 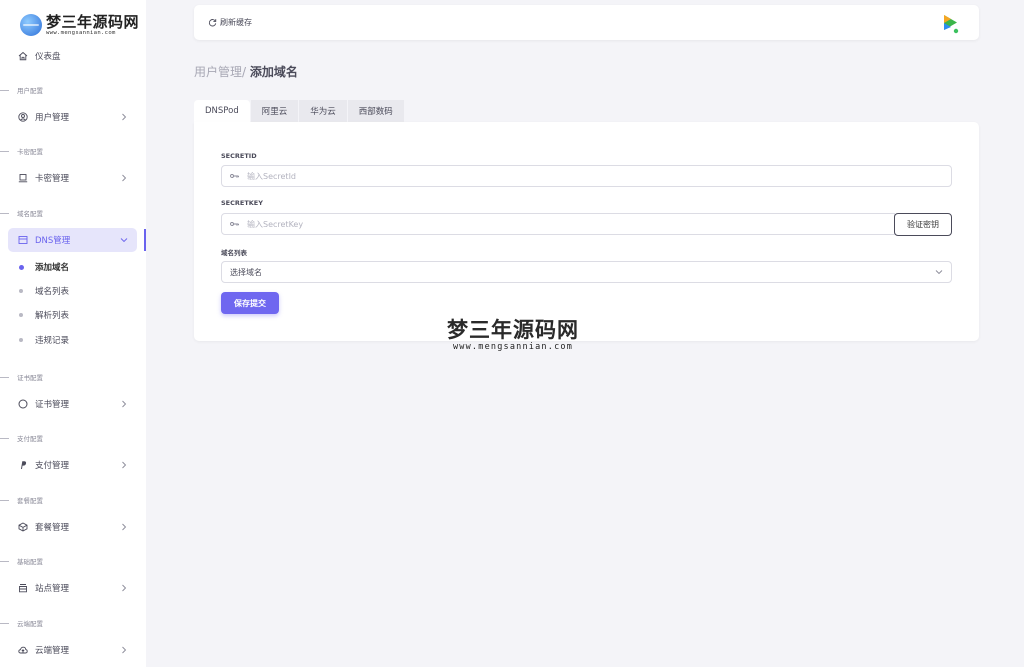 I want to click on logo: 梦三年源码网 www.mengsannian.com, so click(x=73, y=20).